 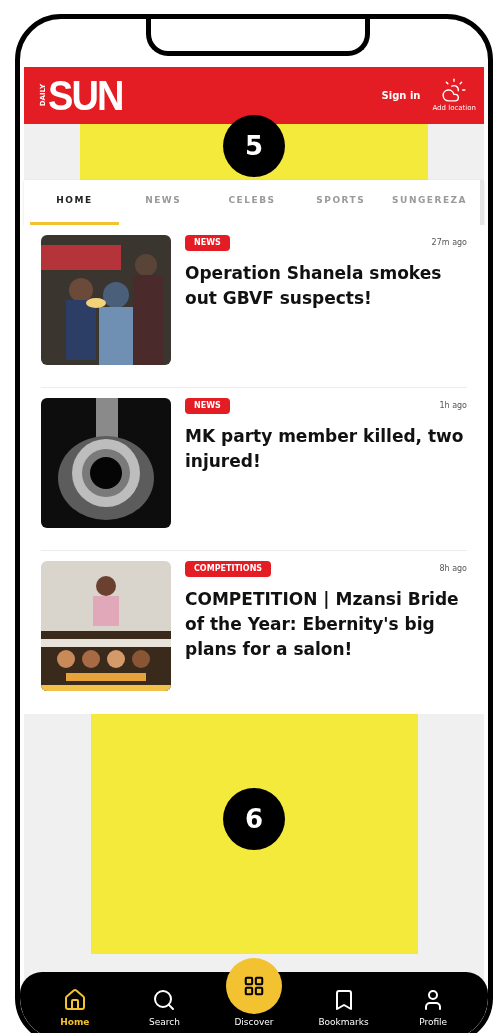 I want to click on search-icon, so click(x=164, y=999).